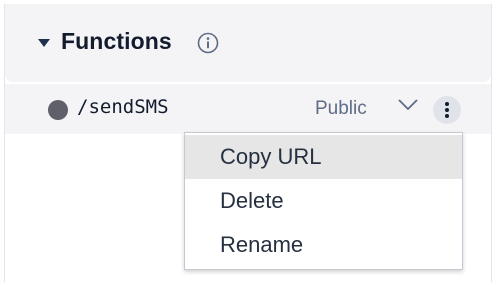 This screenshot has width=500, height=285. Describe the element at coordinates (408, 105) in the screenshot. I see `chevron-down-icon` at that location.